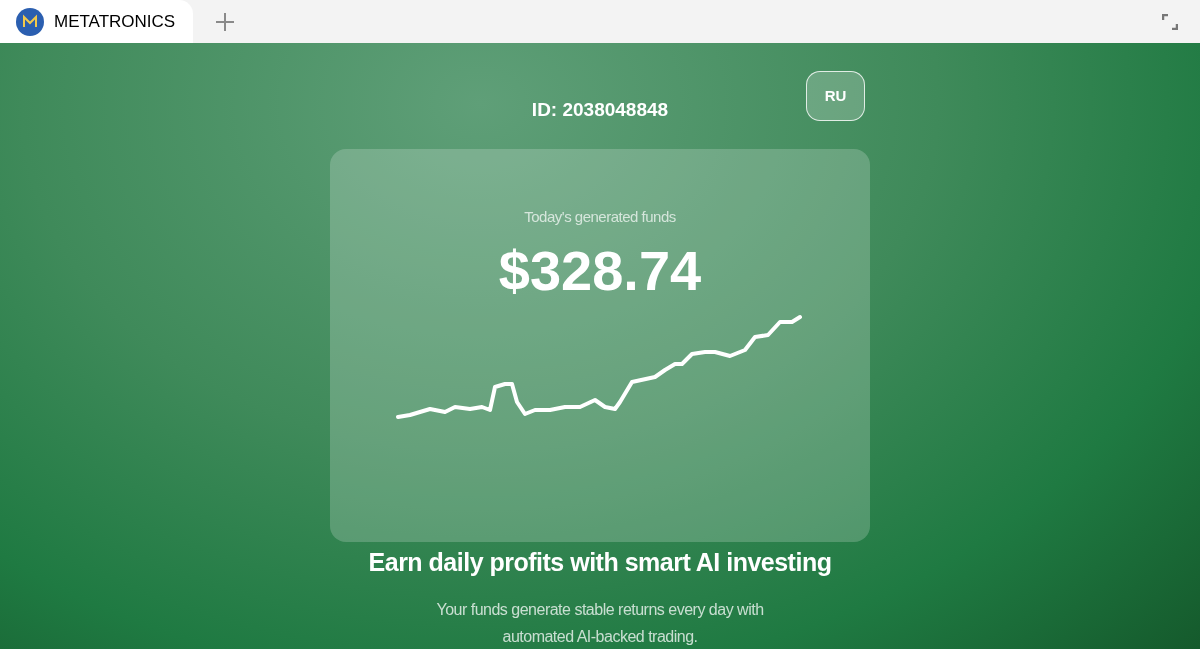  I want to click on subtitle-line: automated AI-backed trading., so click(600, 636).